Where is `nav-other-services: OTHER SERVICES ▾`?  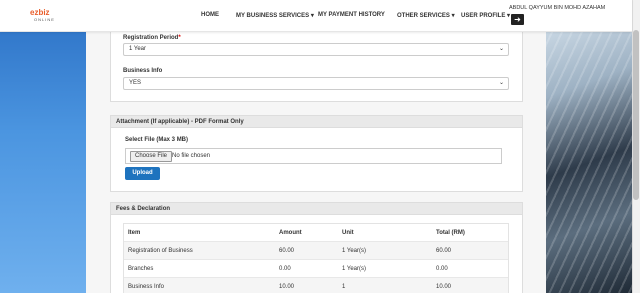 nav-other-services: OTHER SERVICES ▾ is located at coordinates (426, 15).